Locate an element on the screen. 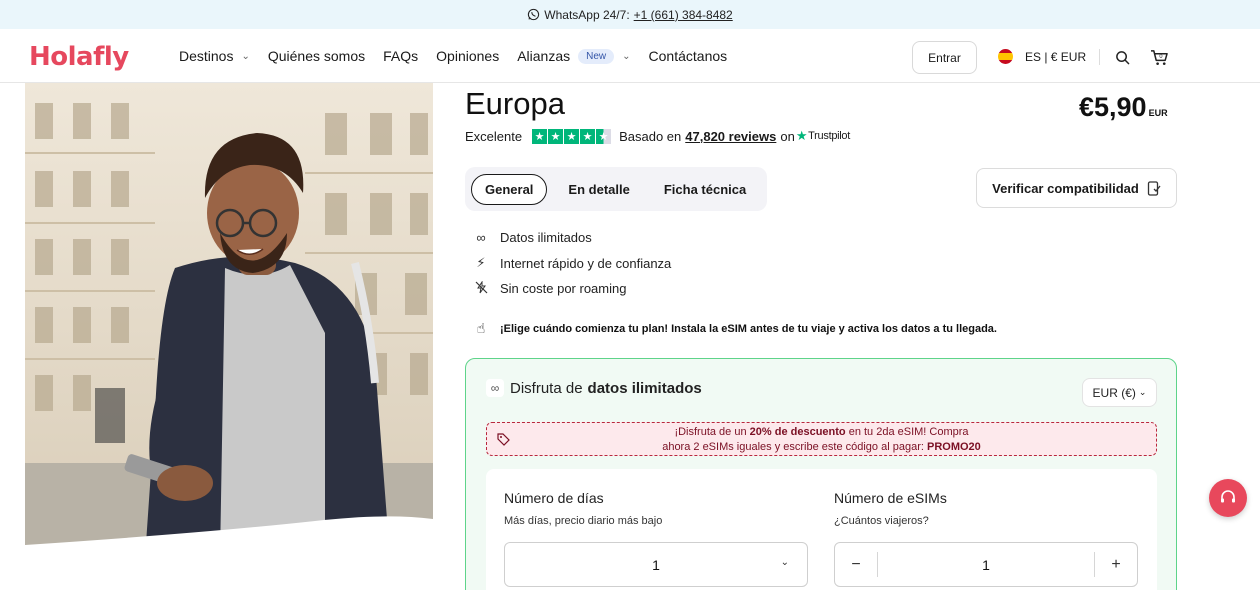 The image size is (1260, 590). increment-button: + is located at coordinates (1115, 564).